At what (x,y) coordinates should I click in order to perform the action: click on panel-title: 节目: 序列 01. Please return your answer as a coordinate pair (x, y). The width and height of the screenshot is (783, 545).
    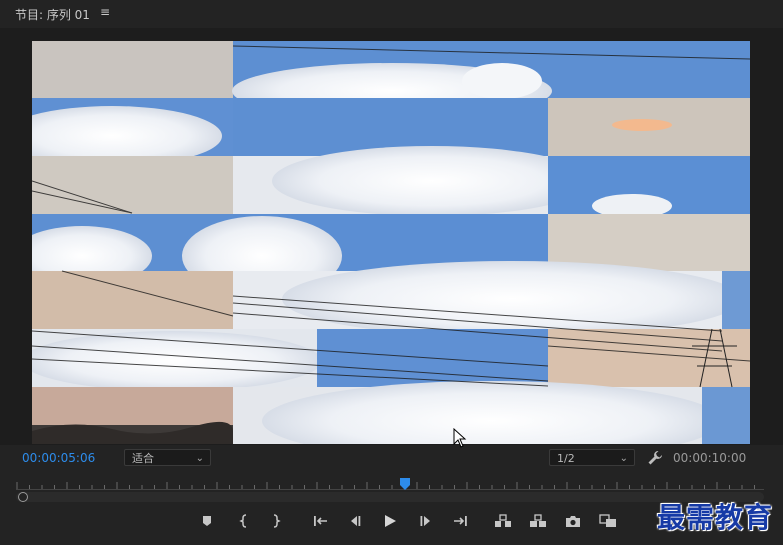
    Looking at the image, I should click on (52, 14).